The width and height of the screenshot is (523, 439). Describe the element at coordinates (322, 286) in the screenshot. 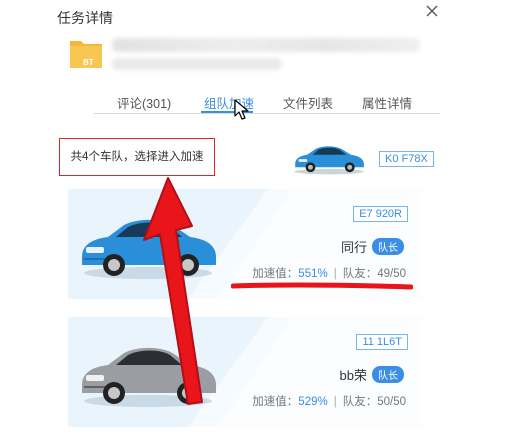

I see `annotation-underline` at that location.